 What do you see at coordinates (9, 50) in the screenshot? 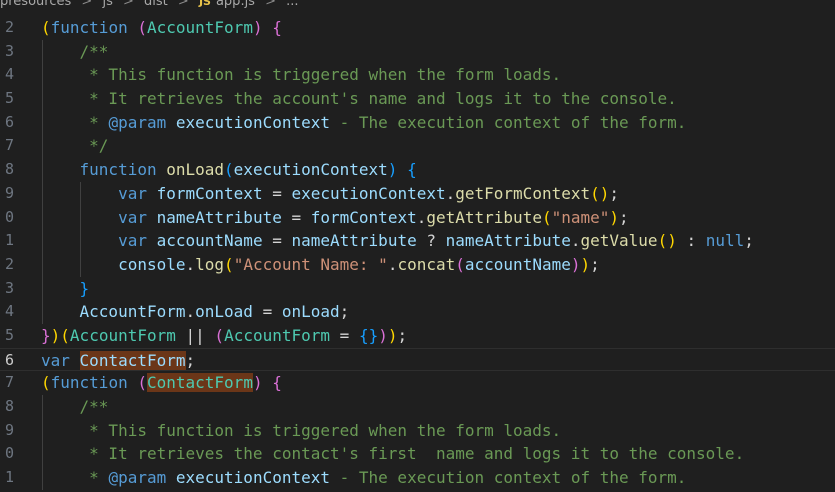
I see `line-number: 3` at bounding box center [9, 50].